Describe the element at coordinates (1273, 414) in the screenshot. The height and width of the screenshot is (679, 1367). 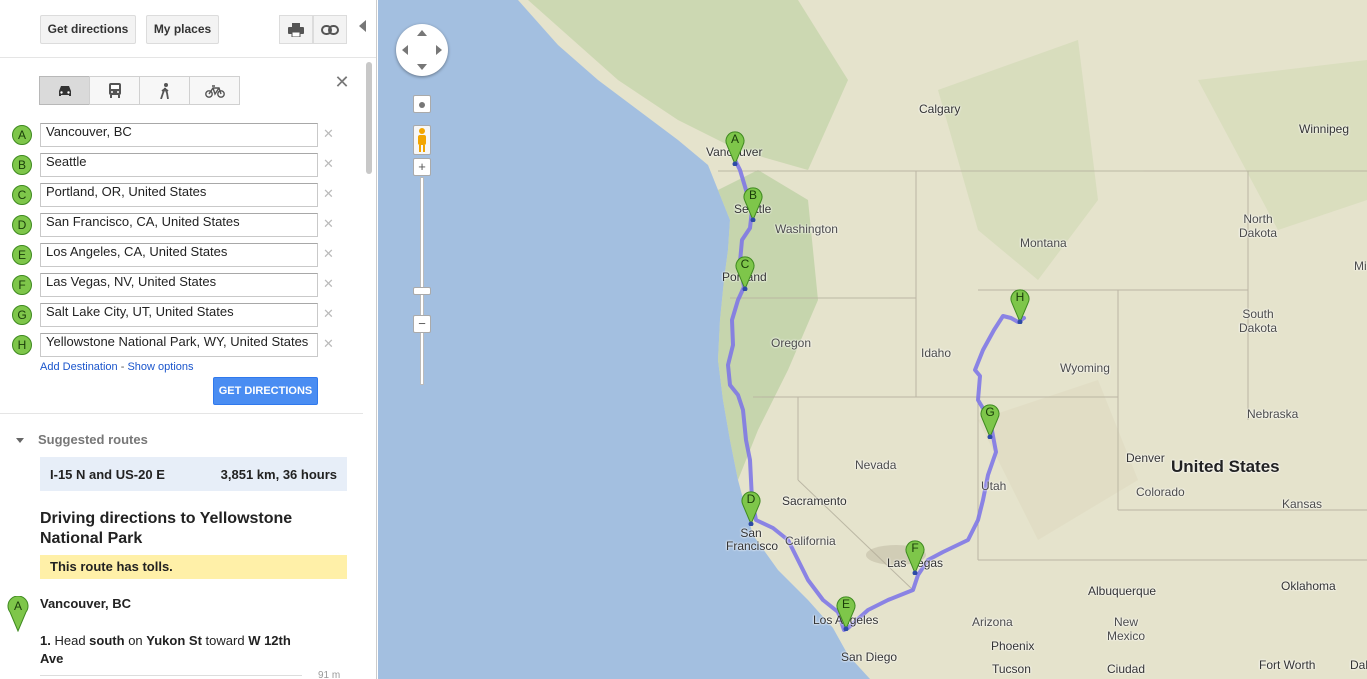
I see `state-label: Nebraska` at that location.